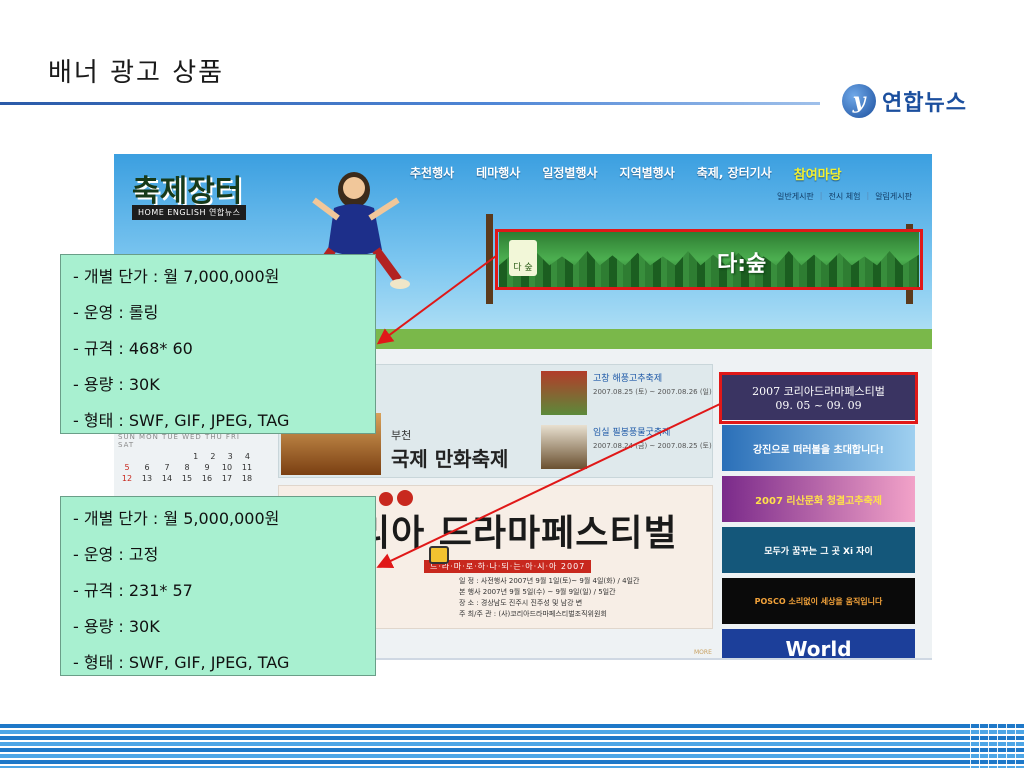 The width and height of the screenshot is (1024, 768). I want to click on nav-theme: 테마행사, so click(498, 173).